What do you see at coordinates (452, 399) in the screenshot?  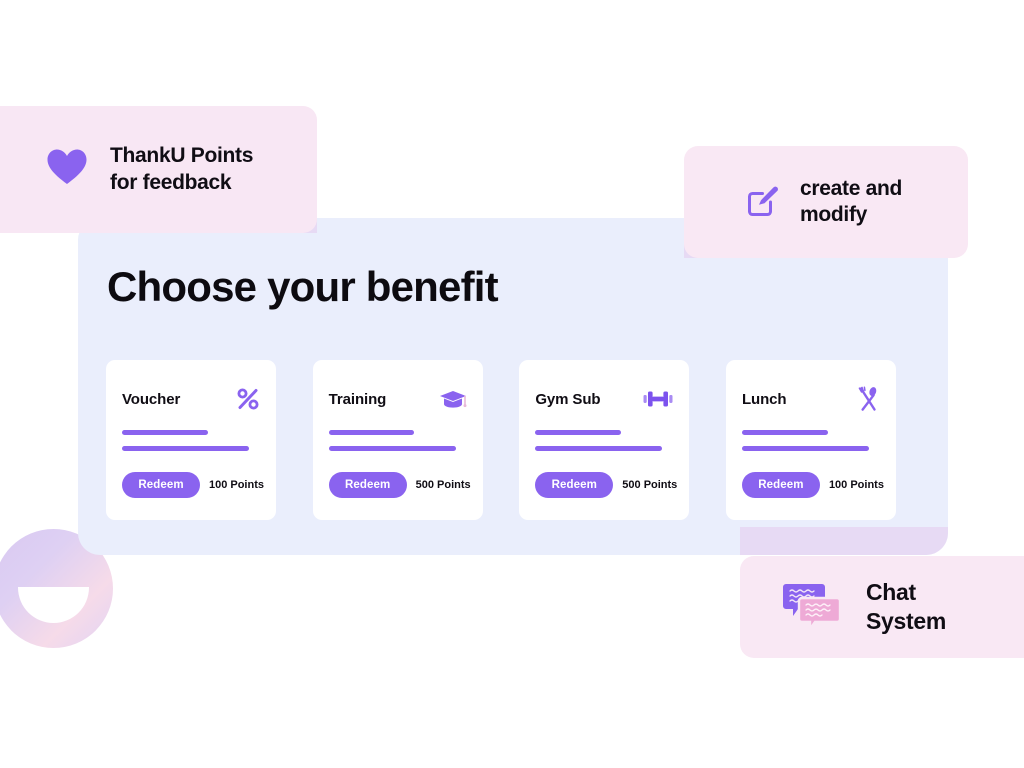 I see `graduation-cap-icon` at bounding box center [452, 399].